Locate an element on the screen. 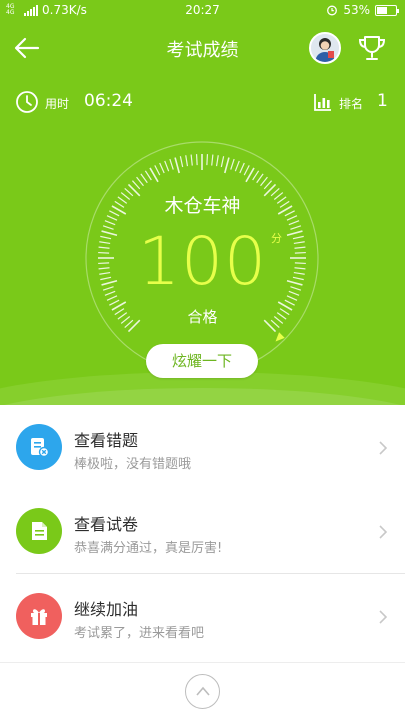 The width and height of the screenshot is (405, 720). score-unit: 分 is located at coordinates (276, 238).